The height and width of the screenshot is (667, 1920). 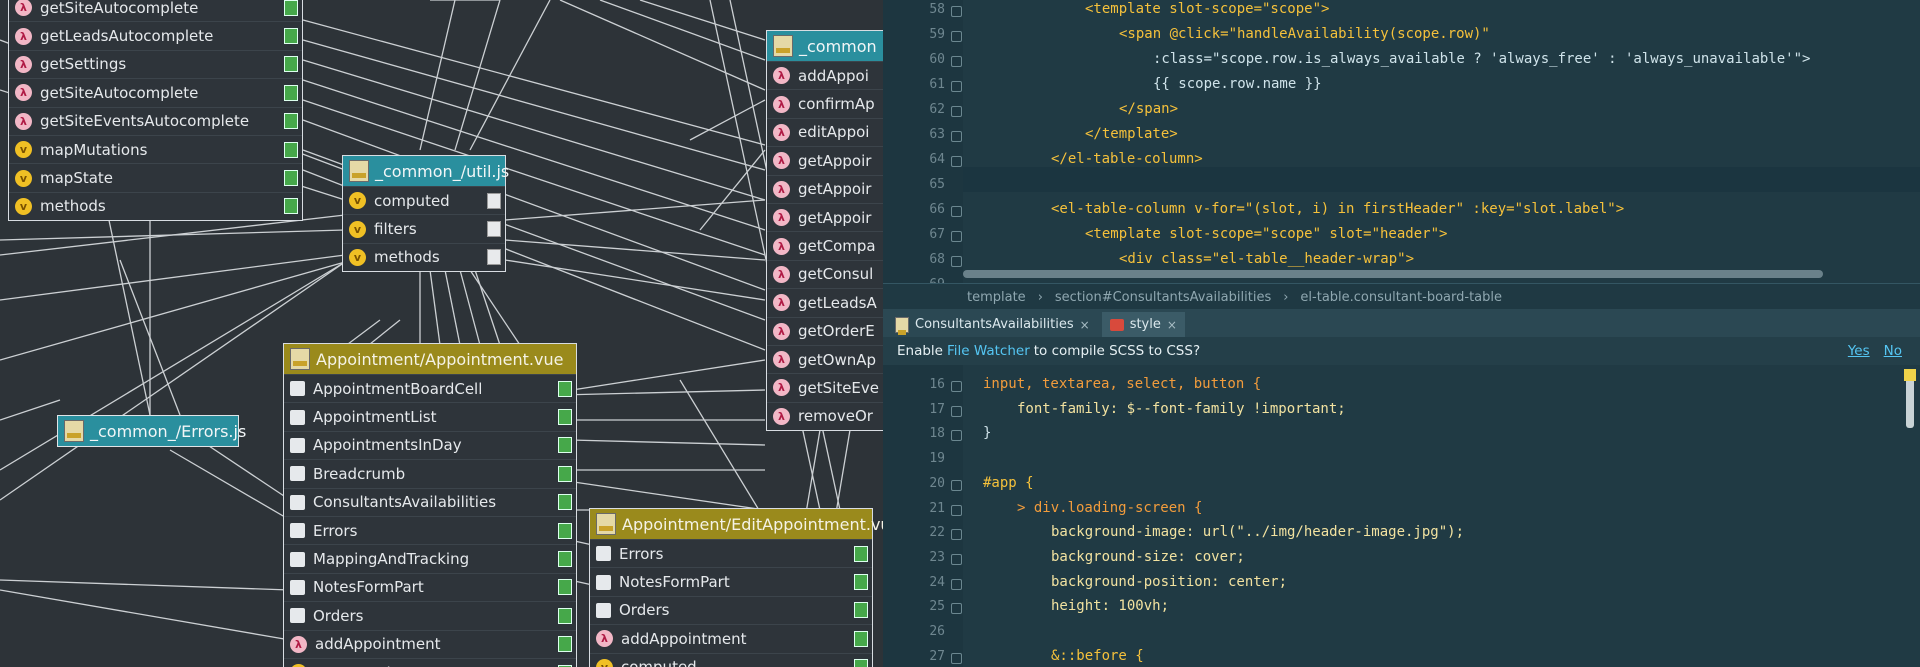 What do you see at coordinates (1401, 297) in the screenshot?
I see `breadcrumb-item: el-table.consultant-board-table` at bounding box center [1401, 297].